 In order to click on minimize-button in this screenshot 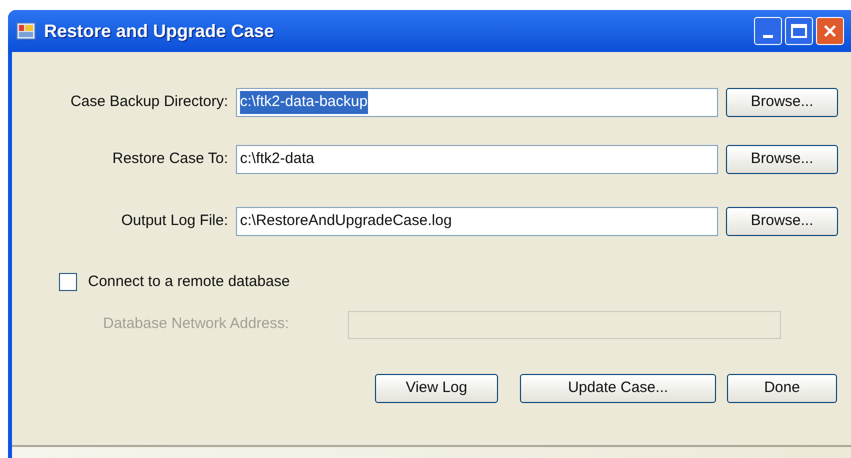, I will do `click(768, 31)`.